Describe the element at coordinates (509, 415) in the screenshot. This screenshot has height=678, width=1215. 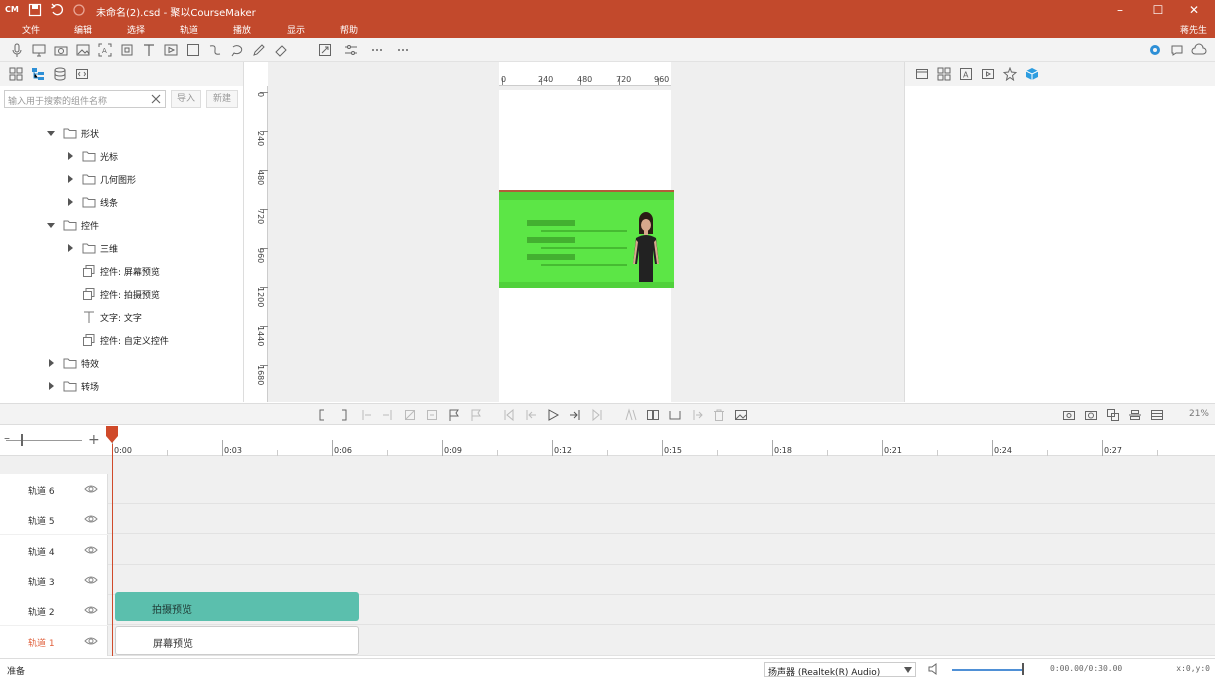
I see `skip-start-icon` at that location.